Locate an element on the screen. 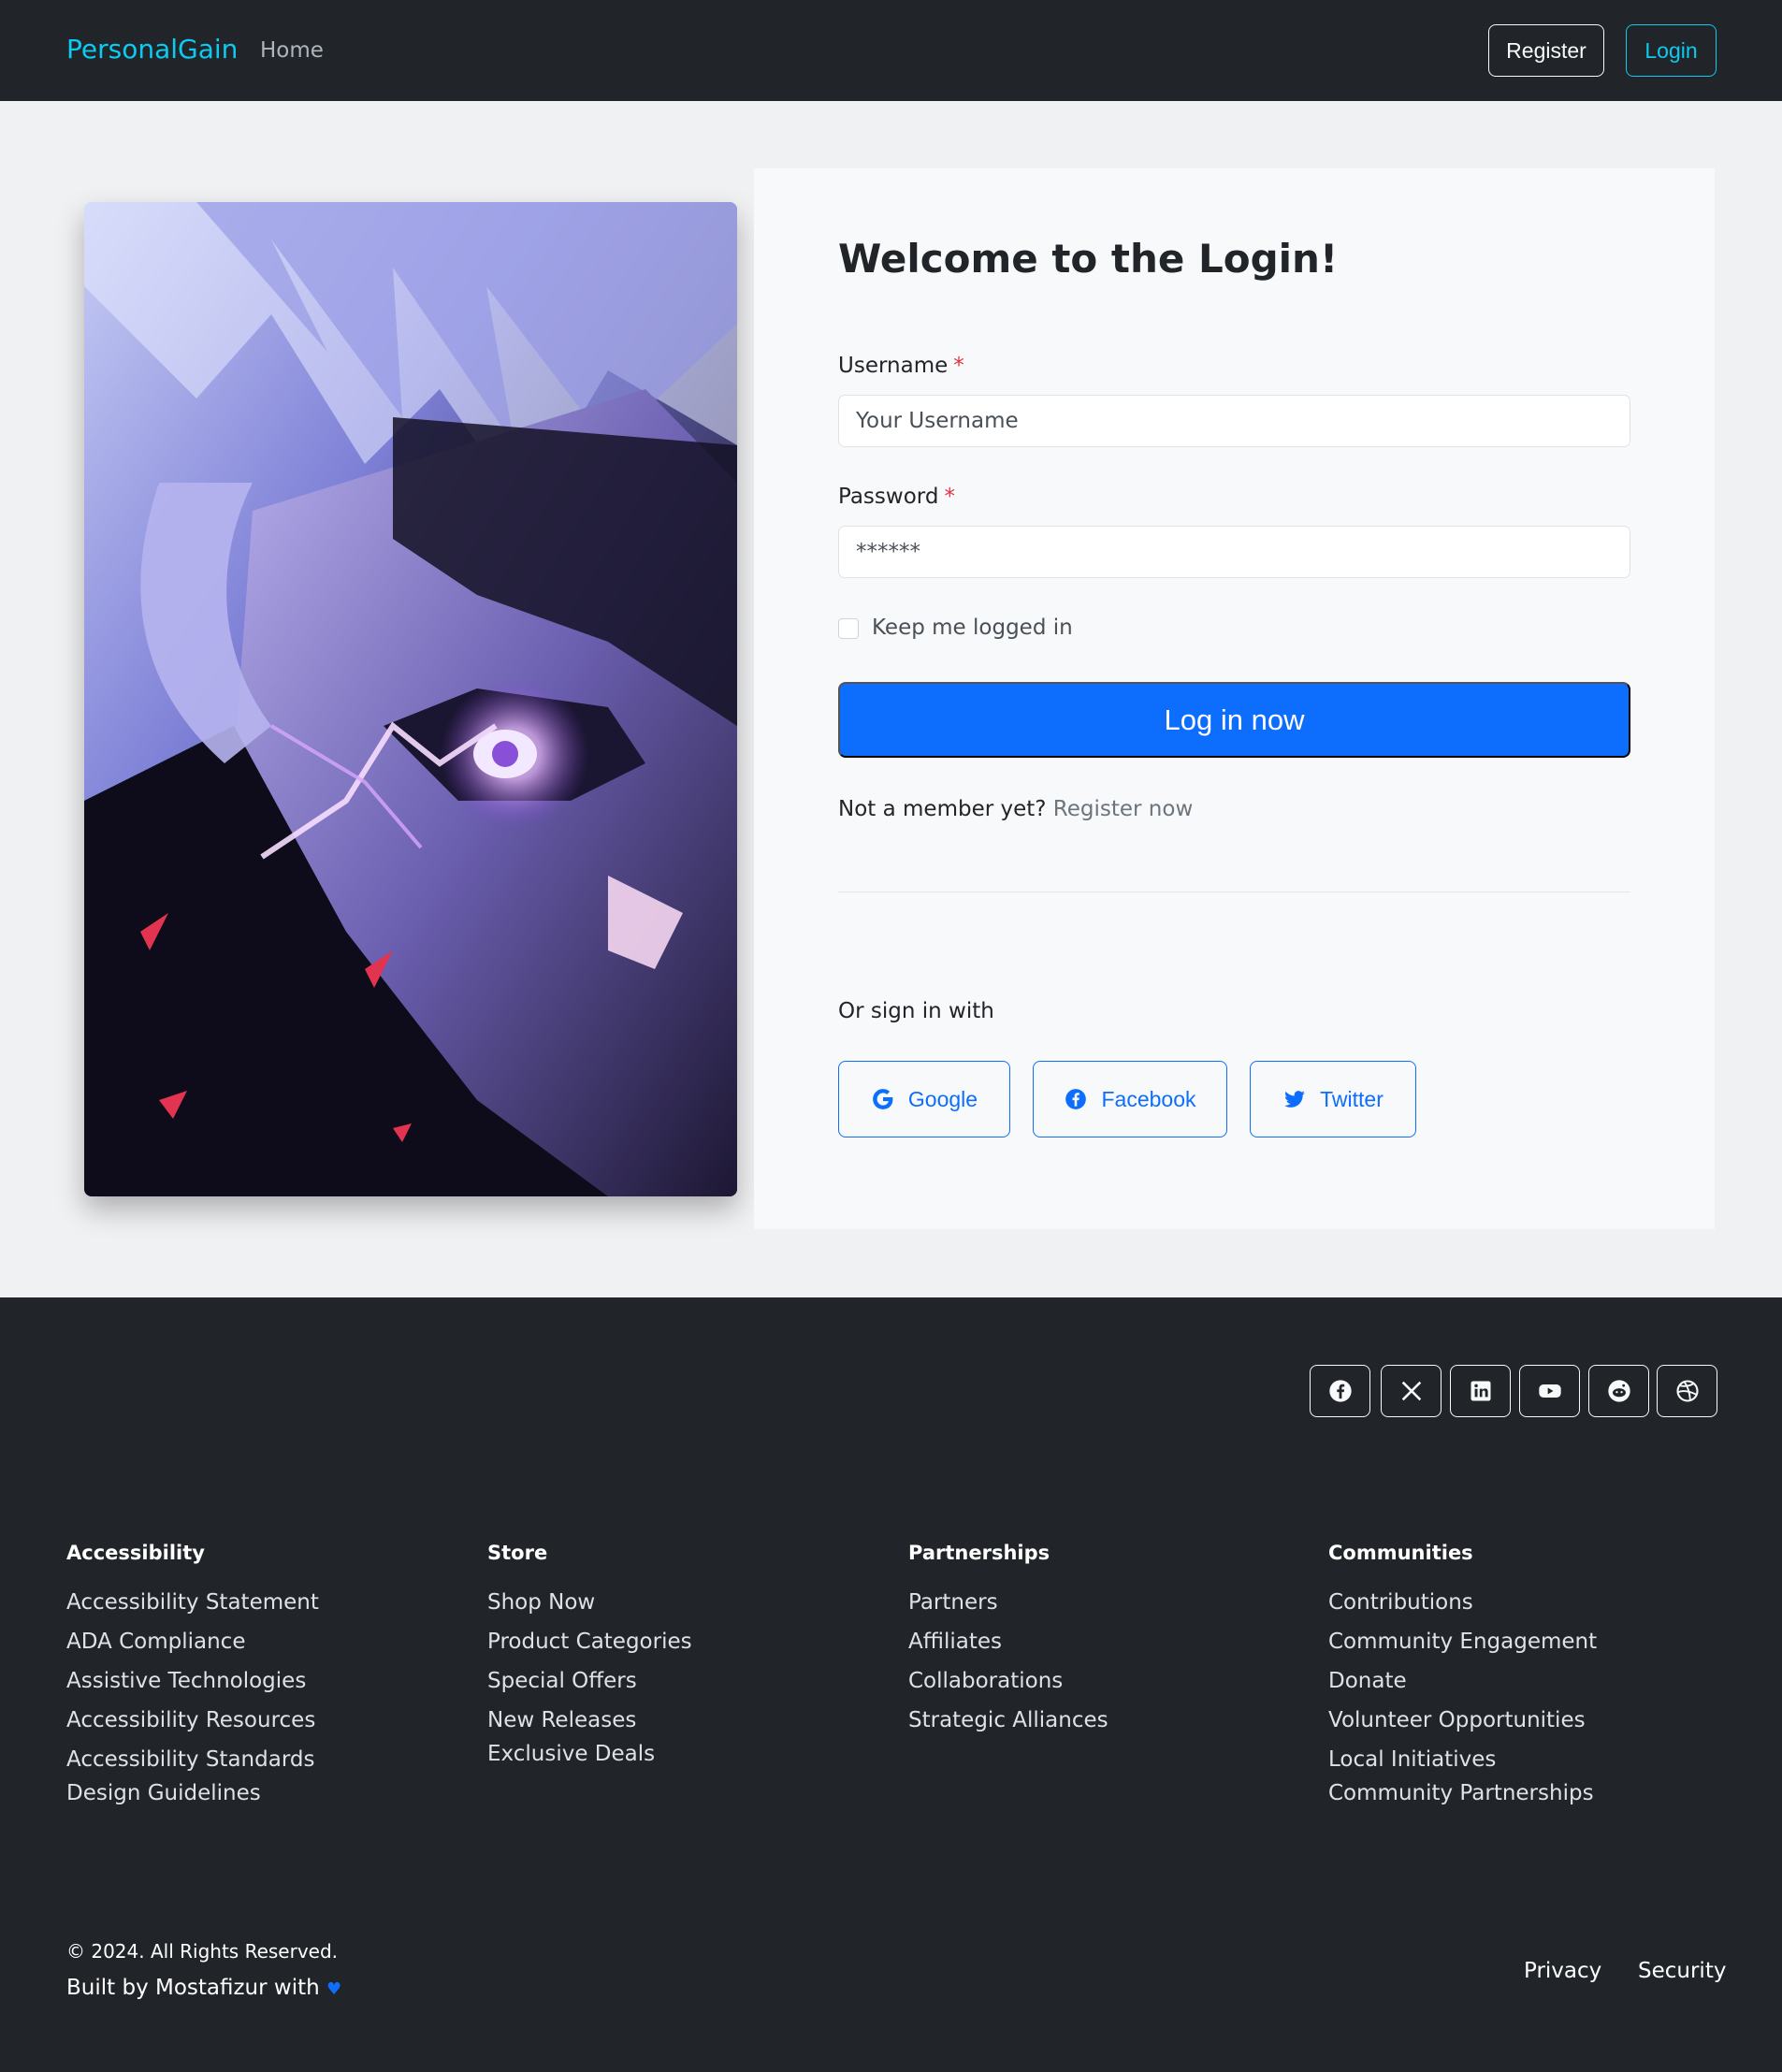 This screenshot has width=1782, height=2072. footer-col-communities-title: Communities is located at coordinates (1400, 1553).